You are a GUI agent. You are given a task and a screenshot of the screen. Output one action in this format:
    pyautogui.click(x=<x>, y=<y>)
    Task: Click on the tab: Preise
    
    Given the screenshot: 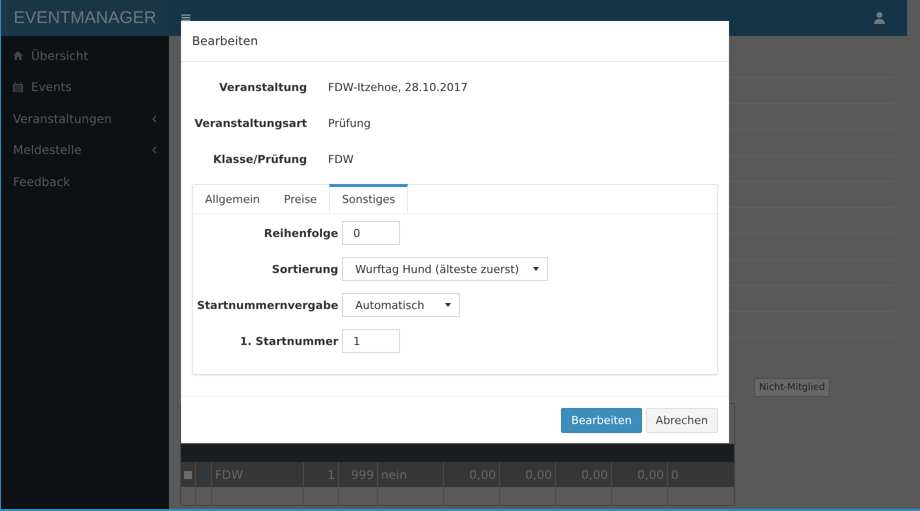 What is the action you would take?
    pyautogui.click(x=300, y=198)
    